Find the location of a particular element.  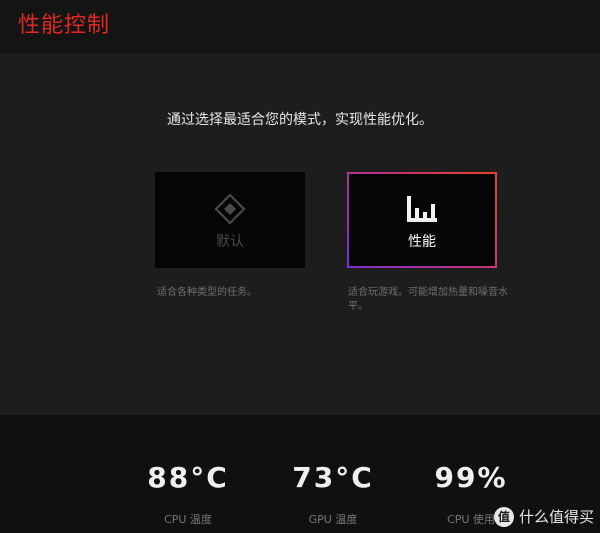

mode-card-performance: 性能 is located at coordinates (422, 220).